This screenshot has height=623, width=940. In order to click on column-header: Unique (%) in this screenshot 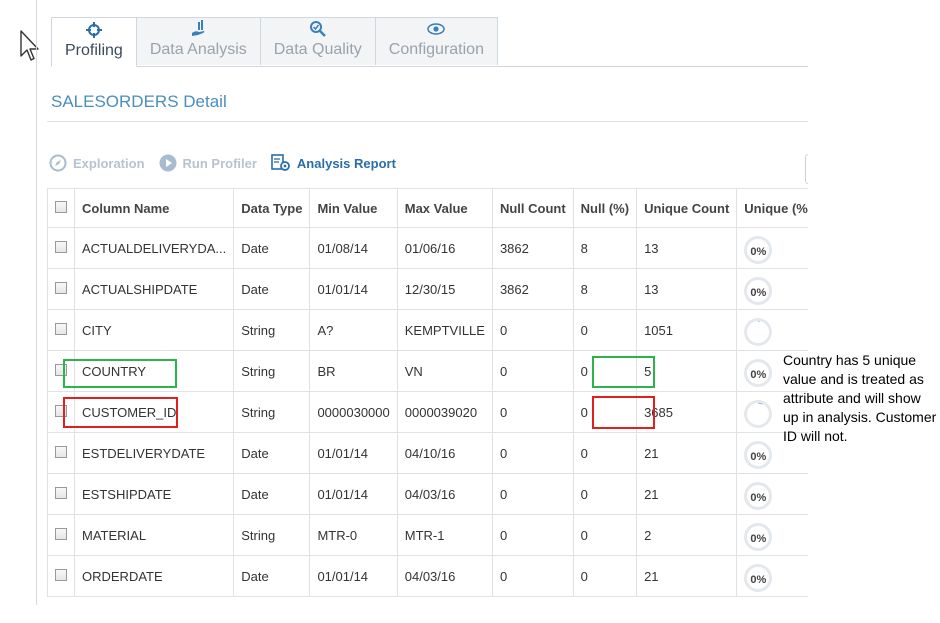, I will do `click(772, 208)`.